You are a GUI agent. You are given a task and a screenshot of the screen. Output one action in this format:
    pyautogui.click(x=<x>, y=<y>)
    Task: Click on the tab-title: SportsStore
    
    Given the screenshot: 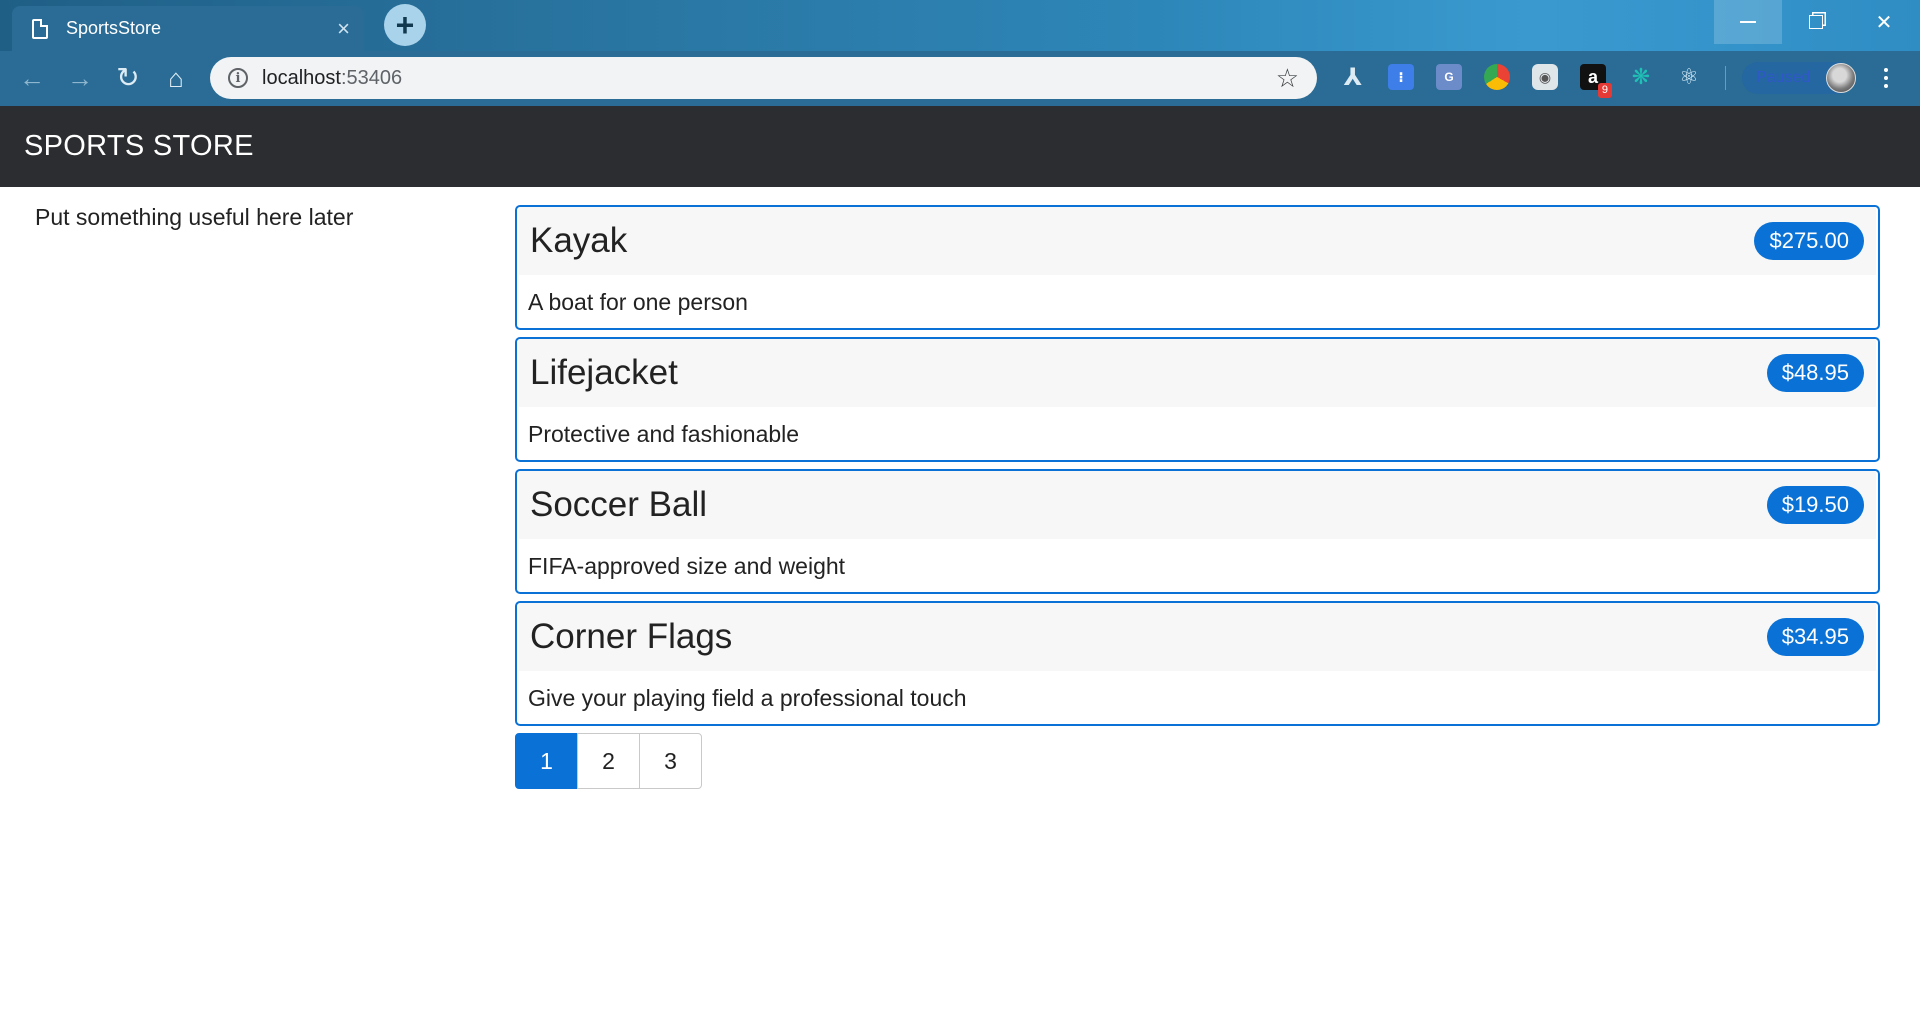 What is the action you would take?
    pyautogui.click(x=114, y=28)
    